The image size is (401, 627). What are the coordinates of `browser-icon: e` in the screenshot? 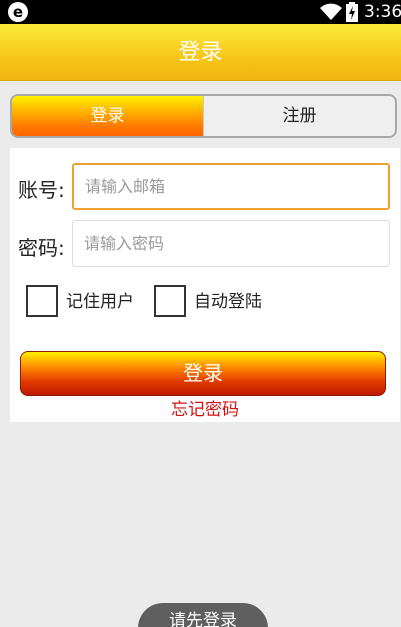 It's located at (18, 12).